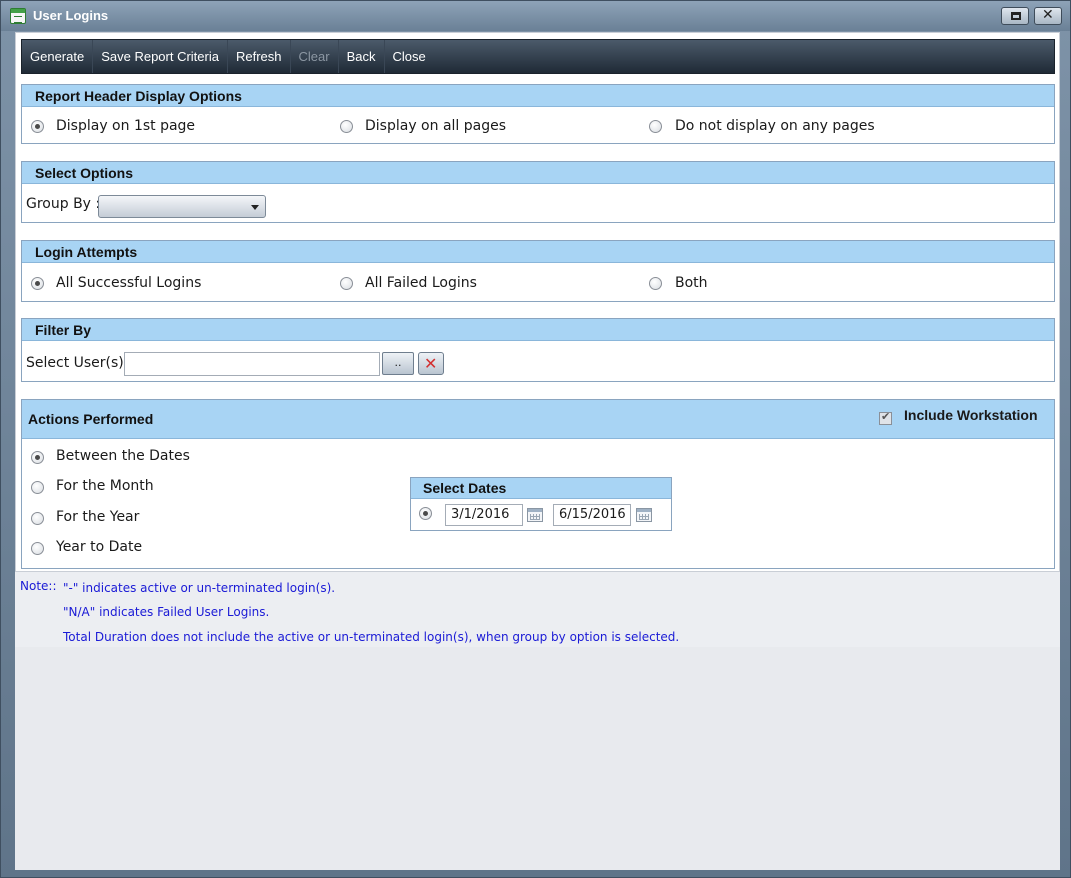 The image size is (1071, 878). I want to click on note-line: "N/A" indicates Failed User Logins., so click(166, 612).